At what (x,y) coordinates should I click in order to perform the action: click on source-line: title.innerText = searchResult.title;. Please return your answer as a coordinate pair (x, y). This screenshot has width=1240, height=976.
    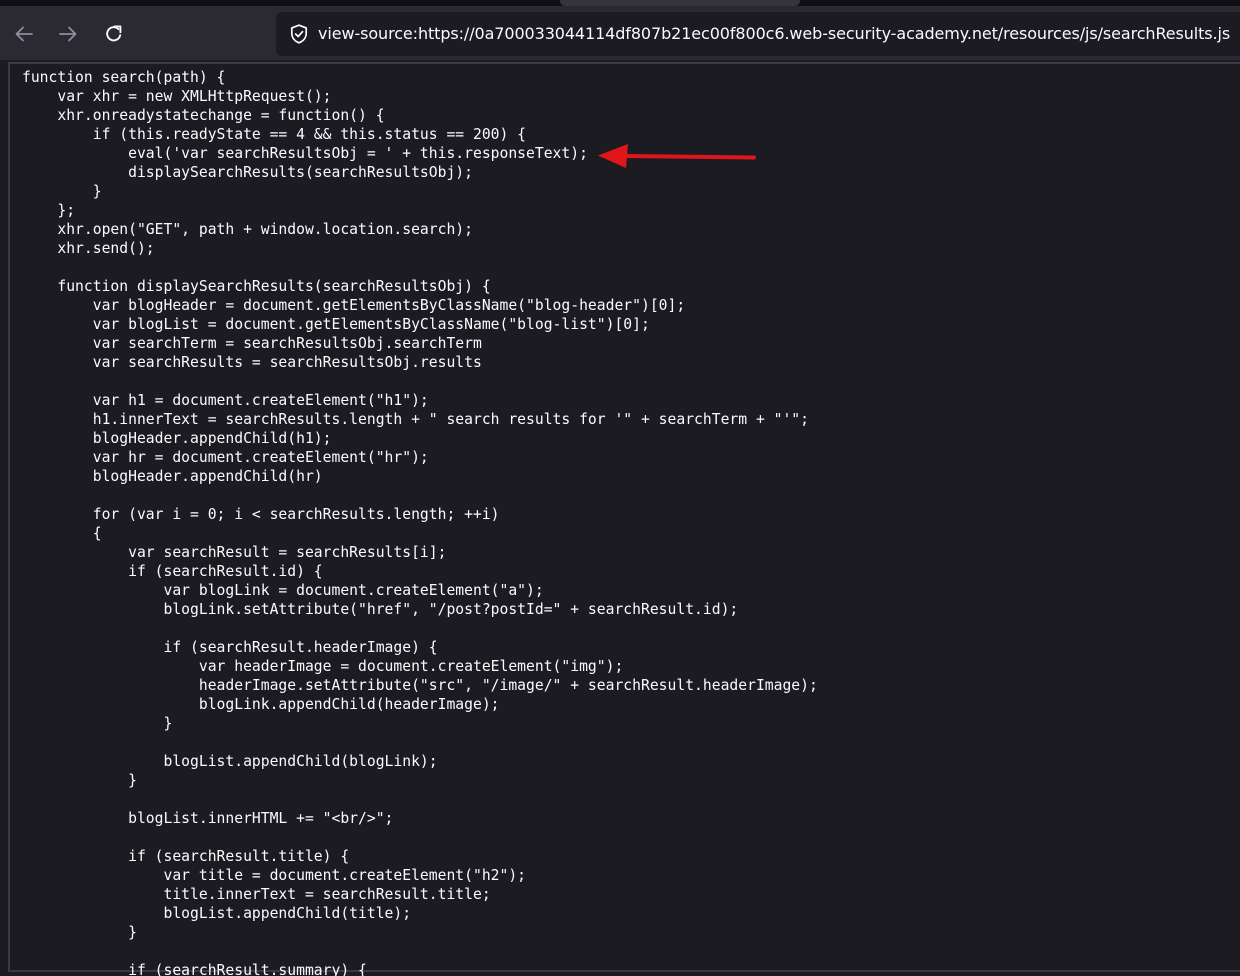
    Looking at the image, I should click on (256, 894).